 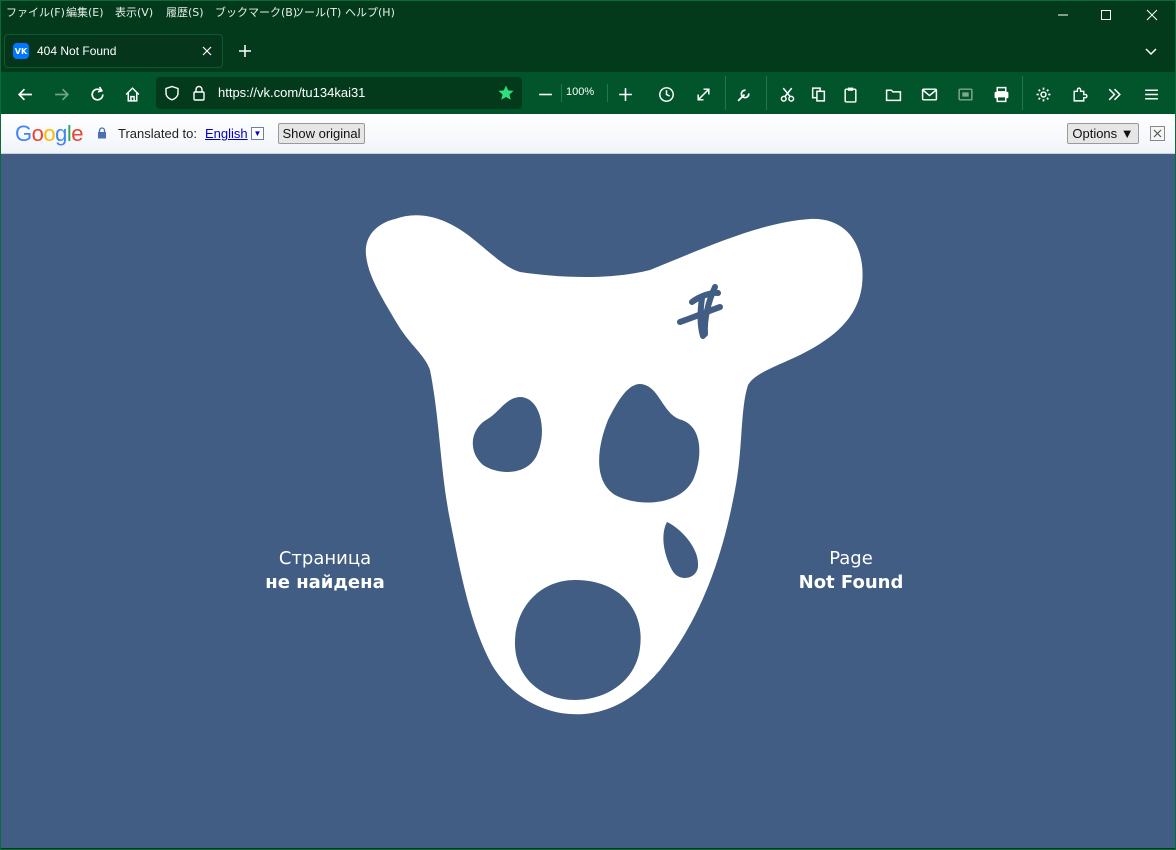 I want to click on zoom-in-button, so click(x=625, y=94).